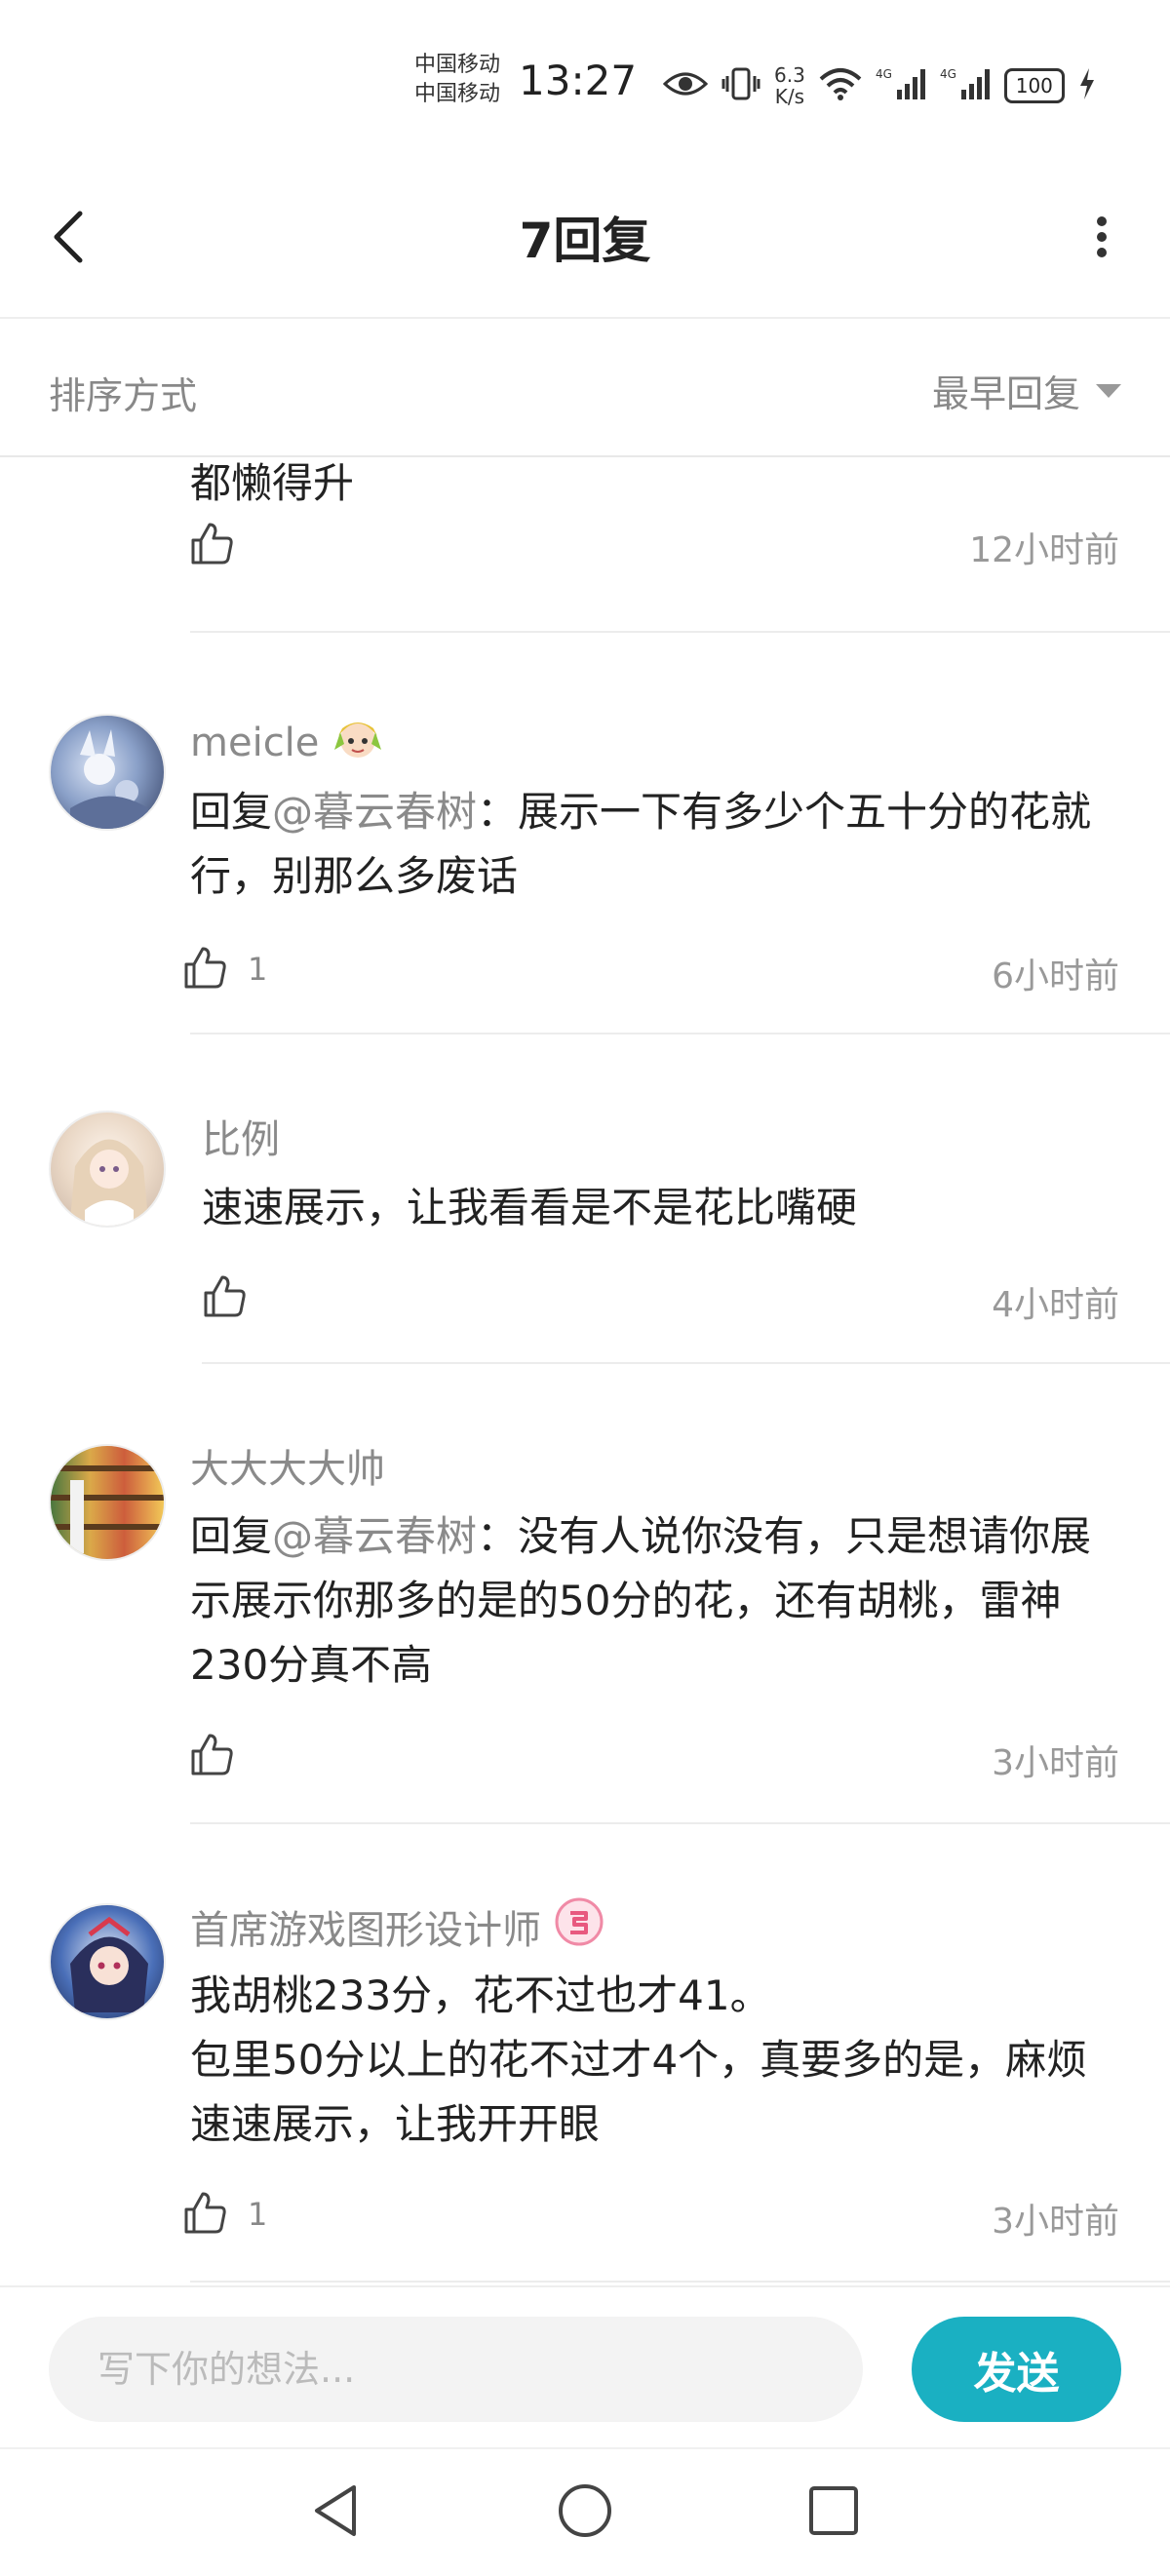 Image resolution: width=1170 pixels, height=2576 pixels. What do you see at coordinates (365, 1926) in the screenshot?
I see `username: 首席游戏图形设计师` at bounding box center [365, 1926].